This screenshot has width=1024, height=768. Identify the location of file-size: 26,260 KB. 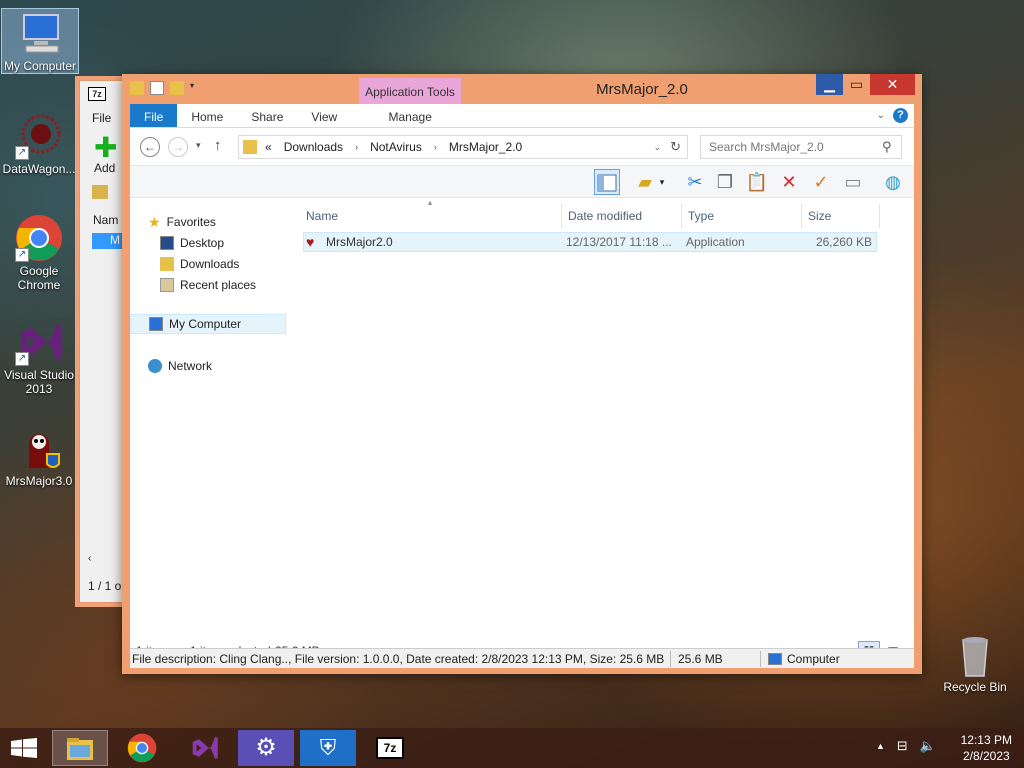
(843, 242).